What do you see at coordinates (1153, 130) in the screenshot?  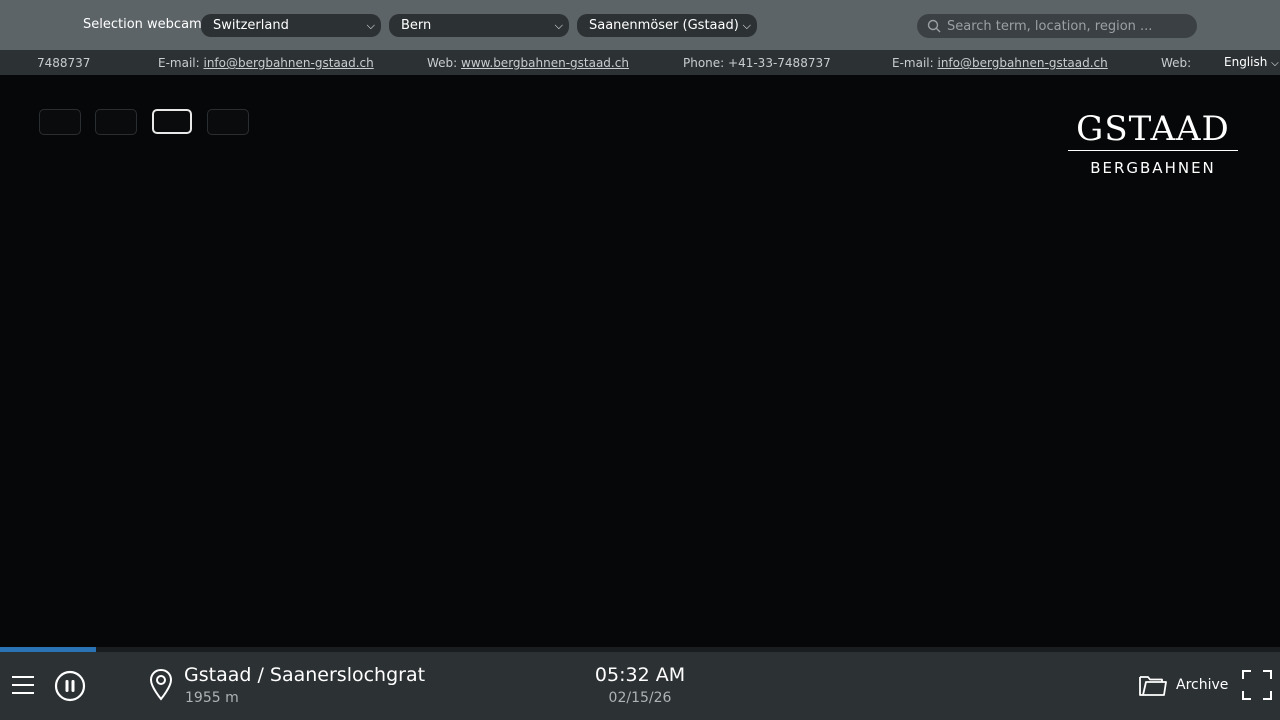 I see `logo-main-text: GSTAAD` at bounding box center [1153, 130].